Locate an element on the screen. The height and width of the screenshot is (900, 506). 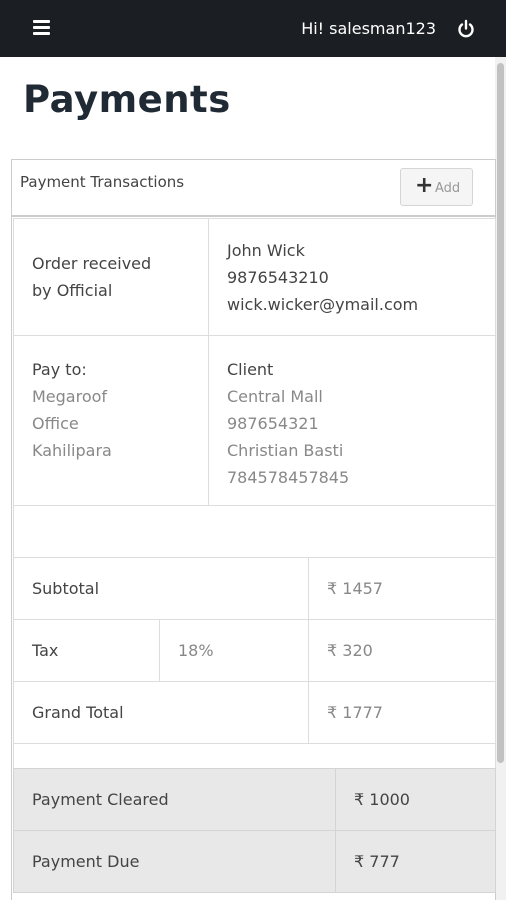
section-spacer is located at coordinates (254, 755).